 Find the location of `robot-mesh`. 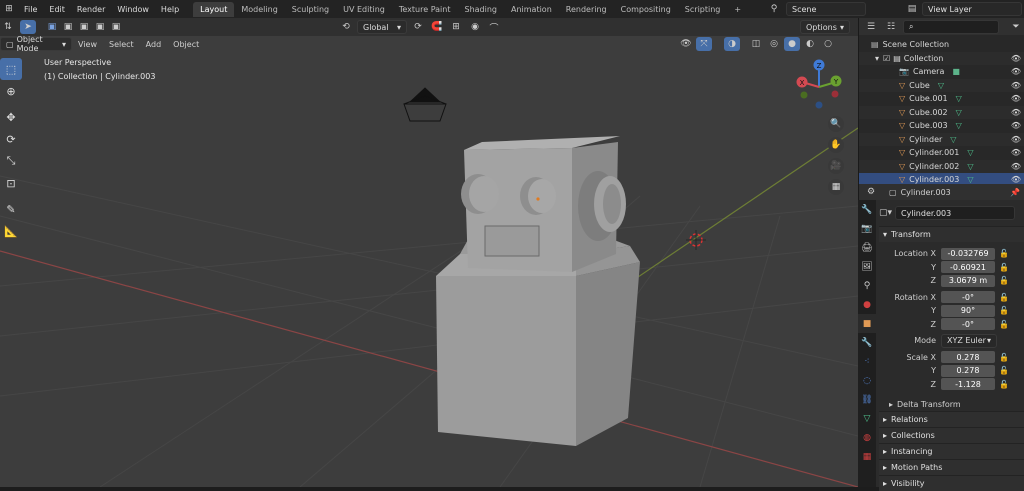

robot-mesh is located at coordinates (538, 291).